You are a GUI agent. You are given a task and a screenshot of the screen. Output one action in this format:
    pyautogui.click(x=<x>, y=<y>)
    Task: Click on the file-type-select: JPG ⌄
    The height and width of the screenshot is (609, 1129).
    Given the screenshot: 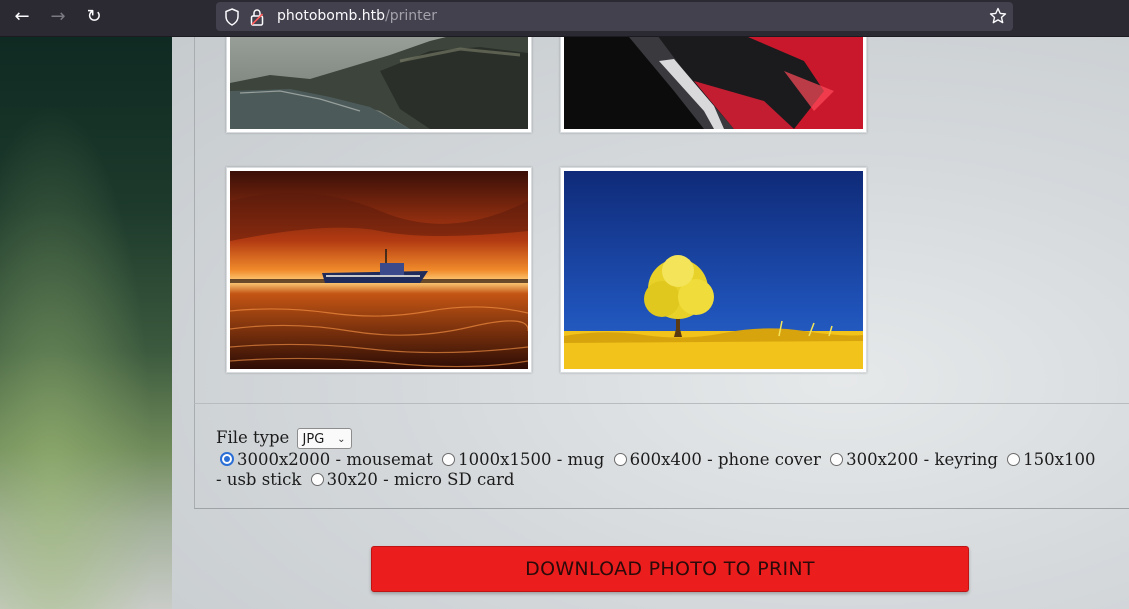 What is the action you would take?
    pyautogui.click(x=324, y=438)
    